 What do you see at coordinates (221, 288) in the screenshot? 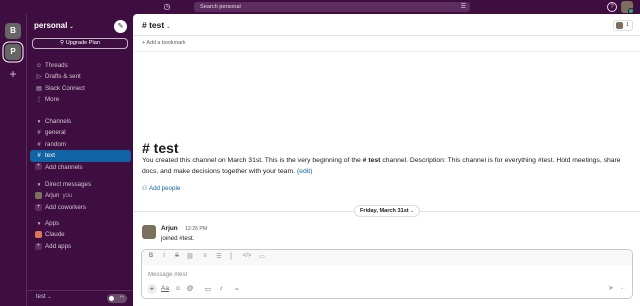
I see `microphone-icon: ♪` at bounding box center [221, 288].